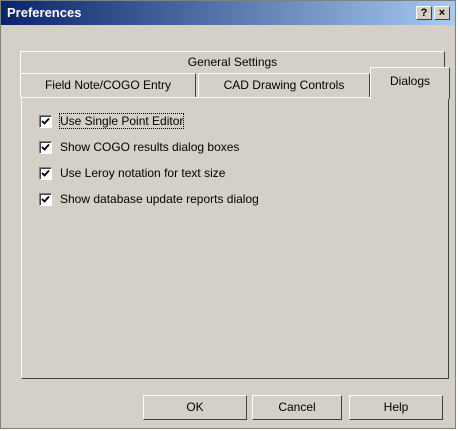 Image resolution: width=458 pixels, height=431 pixels. What do you see at coordinates (143, 173) in the screenshot?
I see `option-label: Use Leroy notation for text size` at bounding box center [143, 173].